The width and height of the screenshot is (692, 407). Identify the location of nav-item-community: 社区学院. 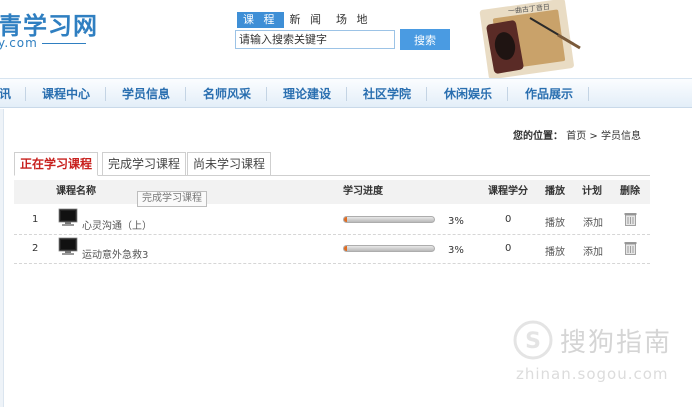
(387, 94).